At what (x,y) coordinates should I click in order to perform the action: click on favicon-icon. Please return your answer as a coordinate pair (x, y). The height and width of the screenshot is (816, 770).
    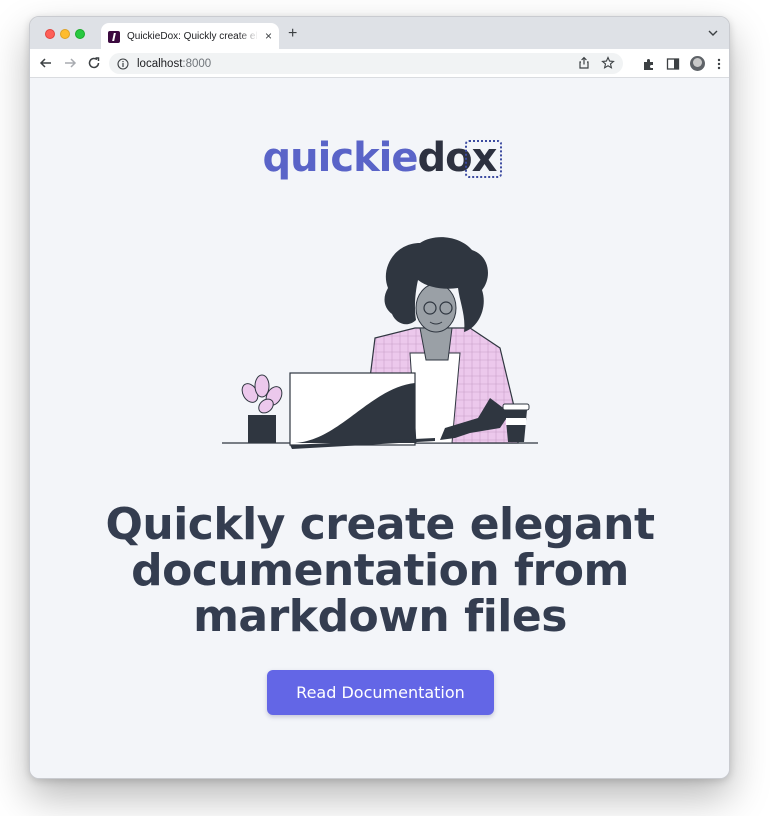
    Looking at the image, I should click on (114, 36).